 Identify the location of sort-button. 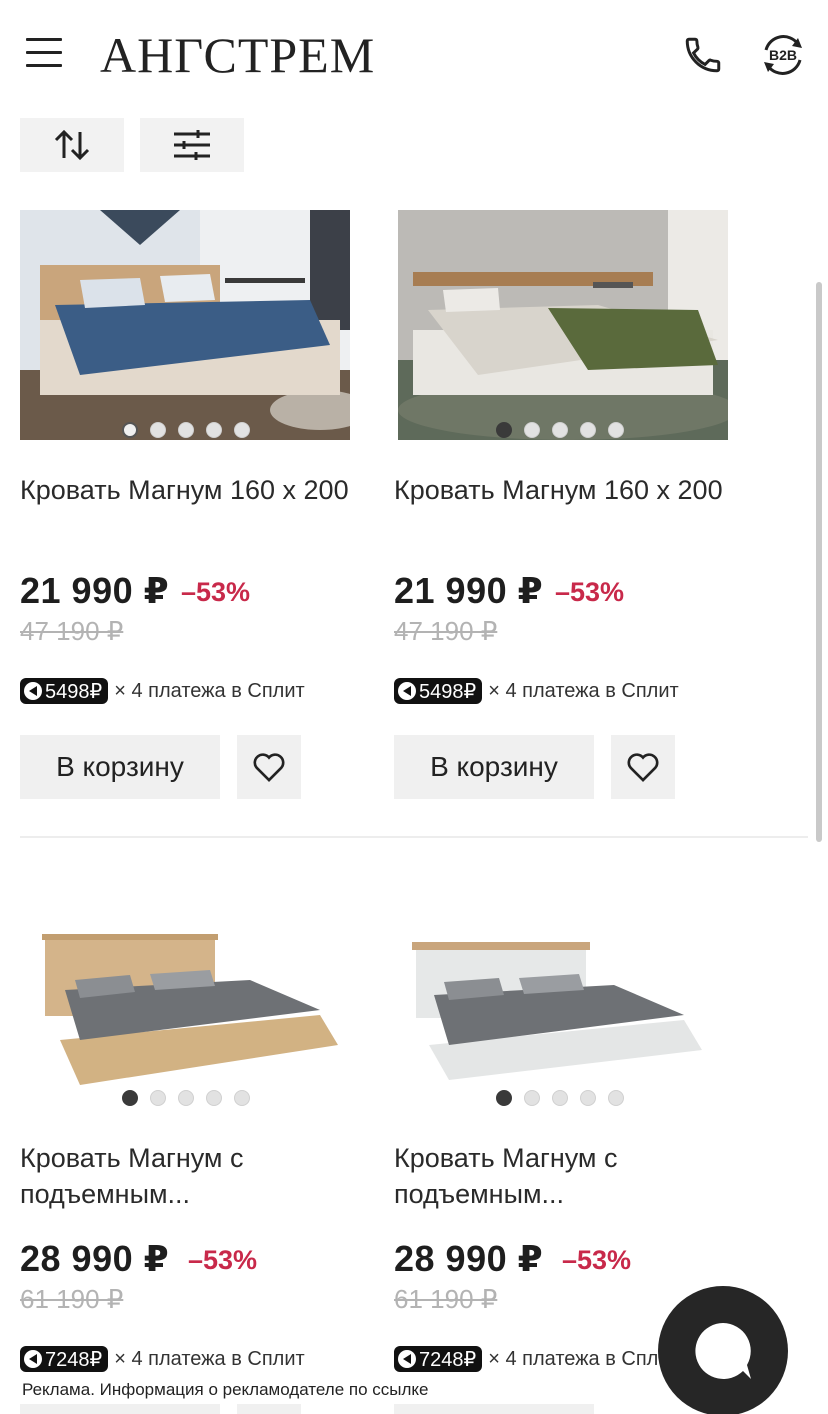
(72, 145).